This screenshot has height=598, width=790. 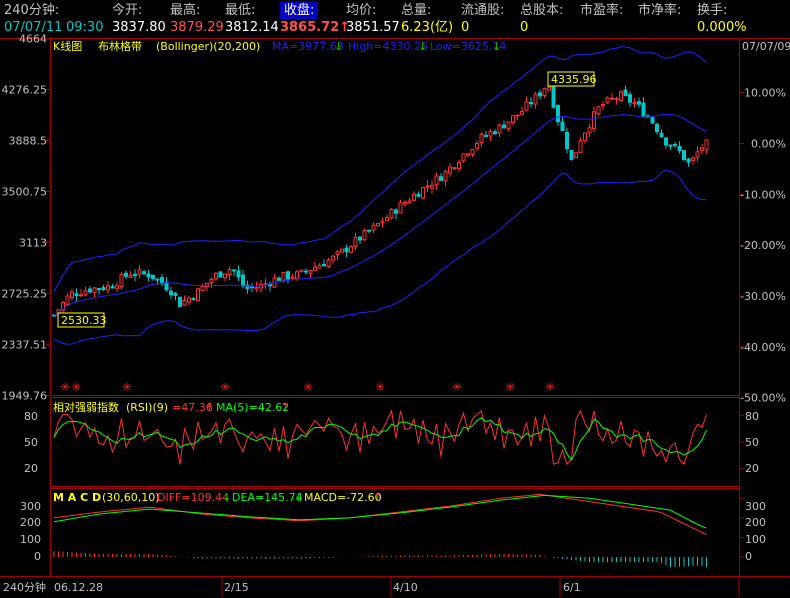 What do you see at coordinates (120, 46) in the screenshot?
I see `indicator-name: 布林格带` at bounding box center [120, 46].